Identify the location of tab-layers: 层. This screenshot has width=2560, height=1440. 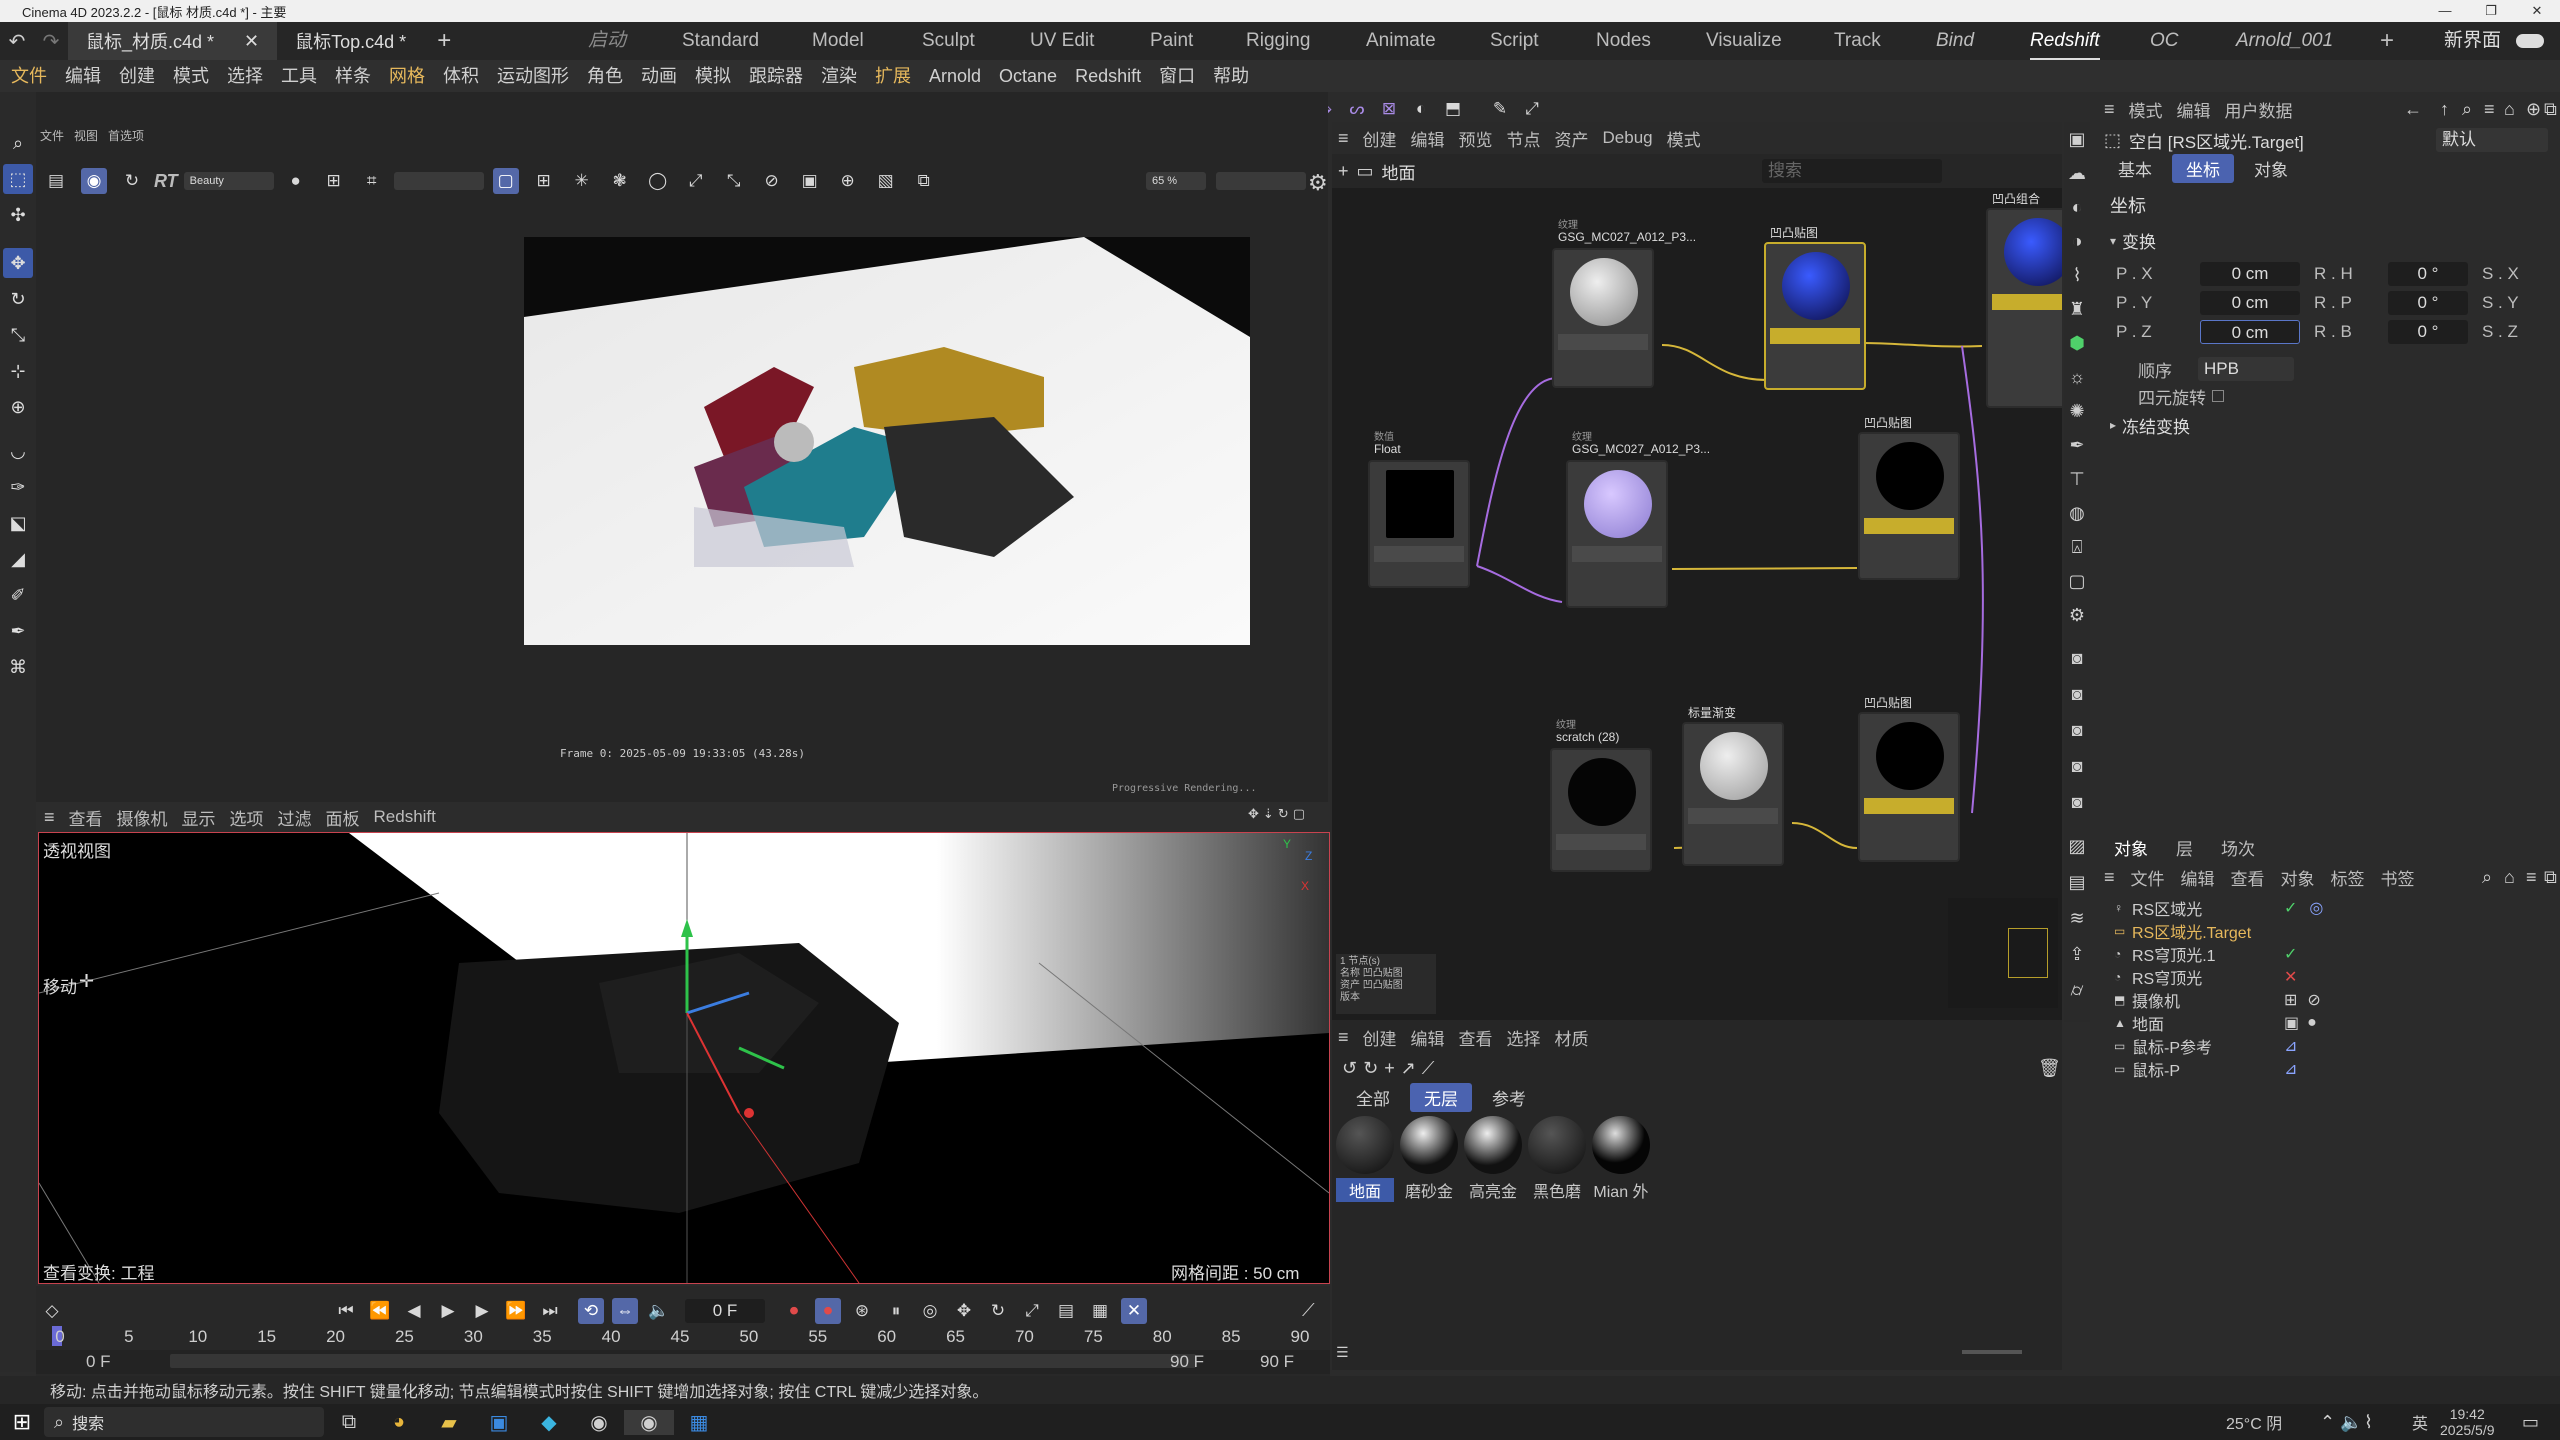
(2184, 847).